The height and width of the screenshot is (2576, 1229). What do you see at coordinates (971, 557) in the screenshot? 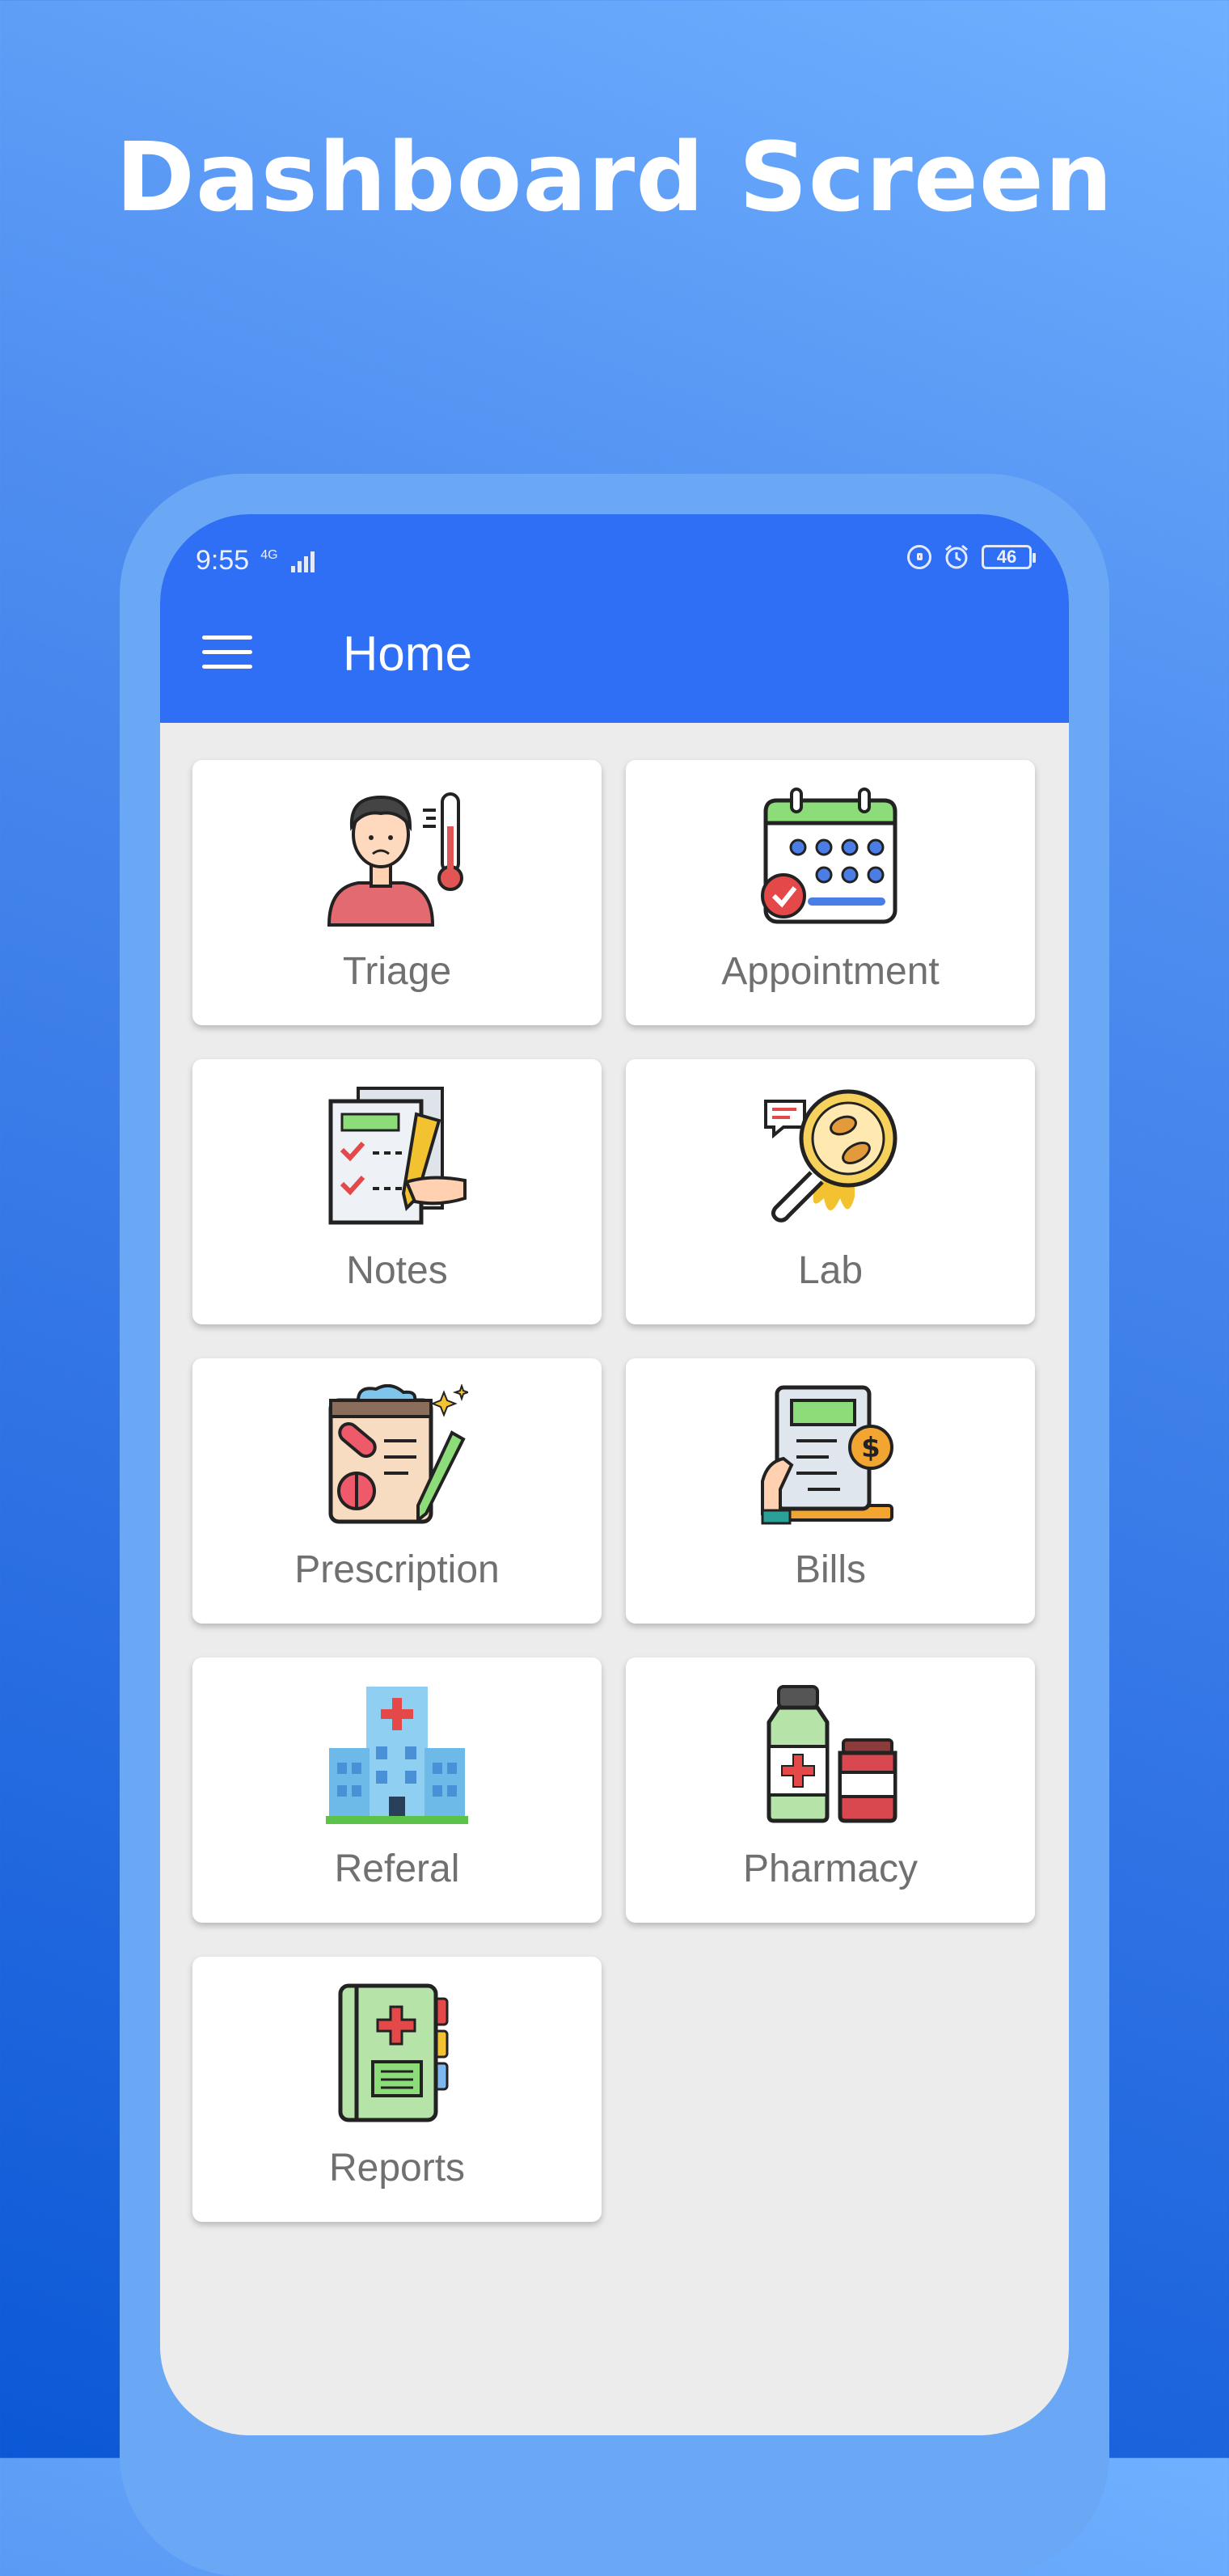
I see `status-icons: 46` at bounding box center [971, 557].